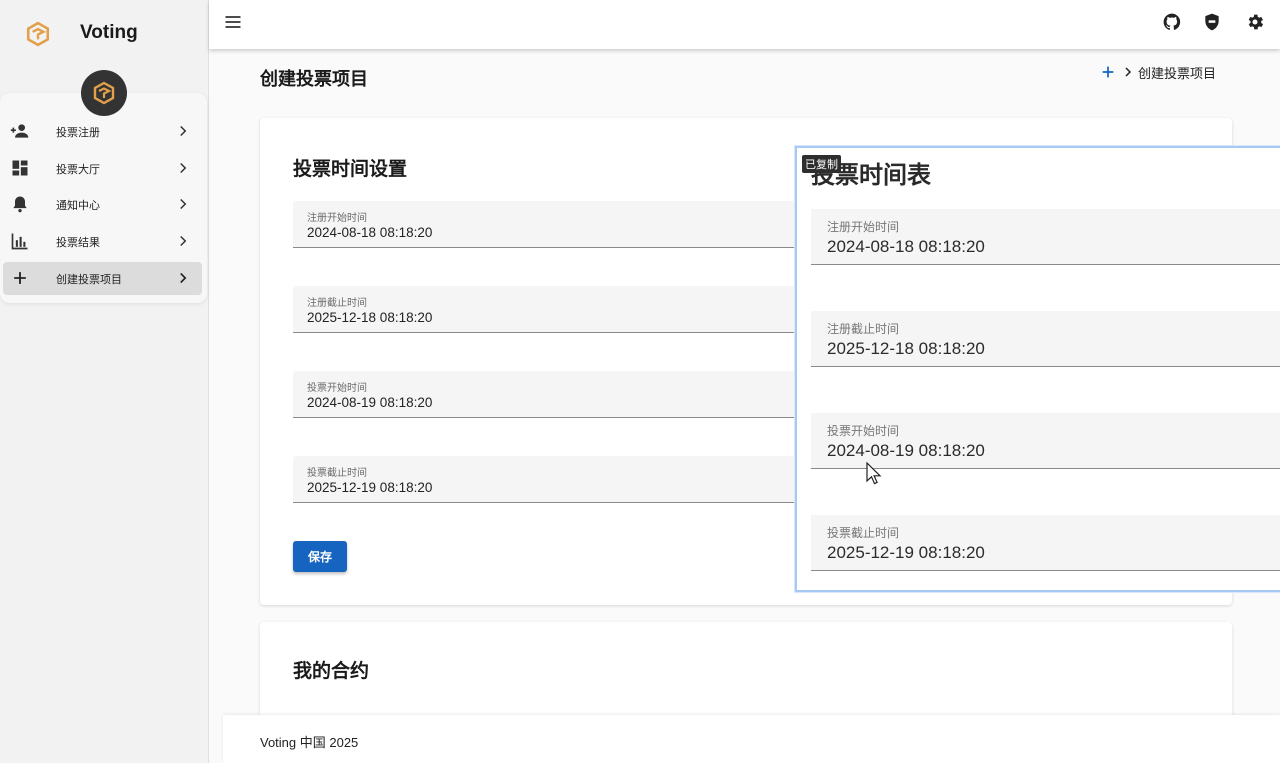  What do you see at coordinates (1045, 543) in the screenshot?
I see `overlay-vote-end-field: 投票截止时间 2025-12-19 08:18:20` at bounding box center [1045, 543].